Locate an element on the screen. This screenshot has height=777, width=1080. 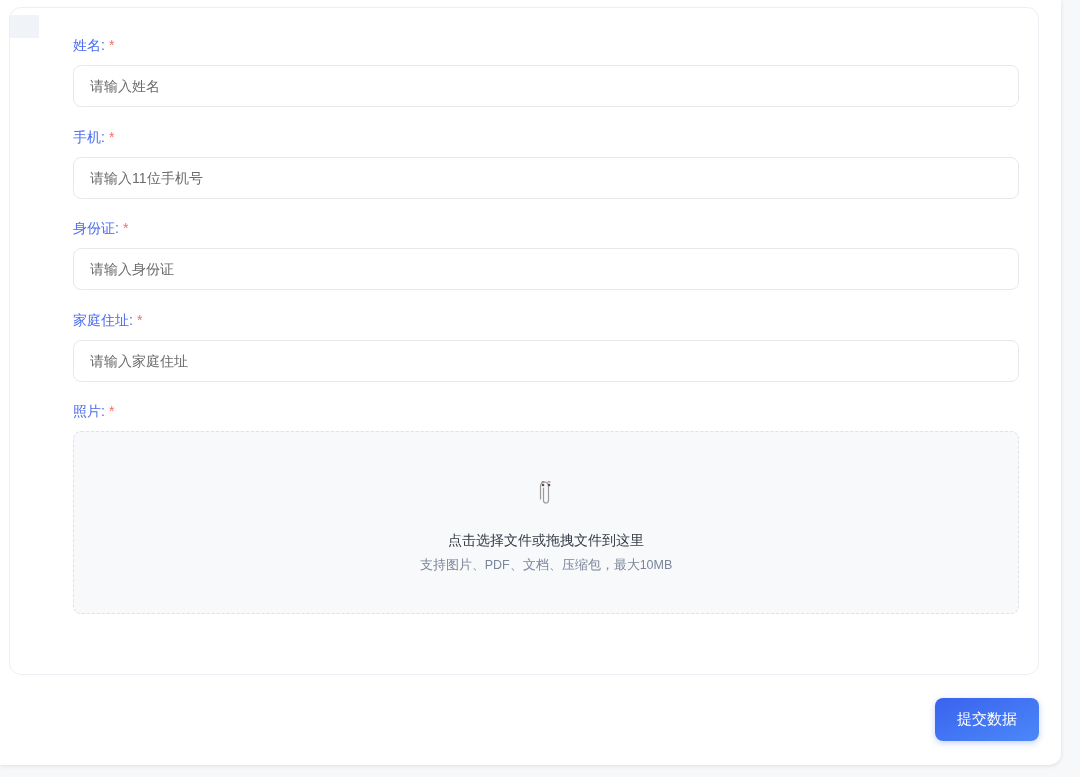
field-label: 照片: is located at coordinates (89, 411).